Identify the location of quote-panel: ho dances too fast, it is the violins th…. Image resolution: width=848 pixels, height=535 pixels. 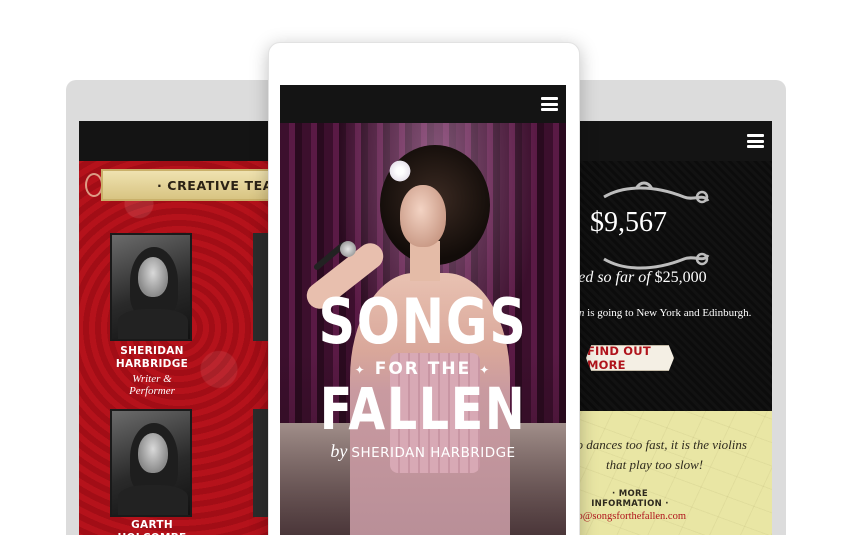
(673, 473).